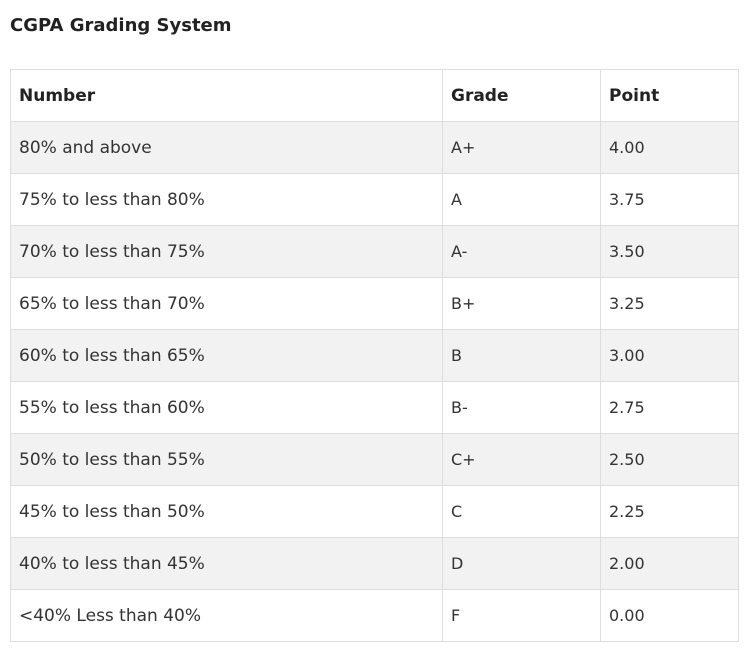  I want to click on number-cell: 55% to less than 60%, so click(226, 407).